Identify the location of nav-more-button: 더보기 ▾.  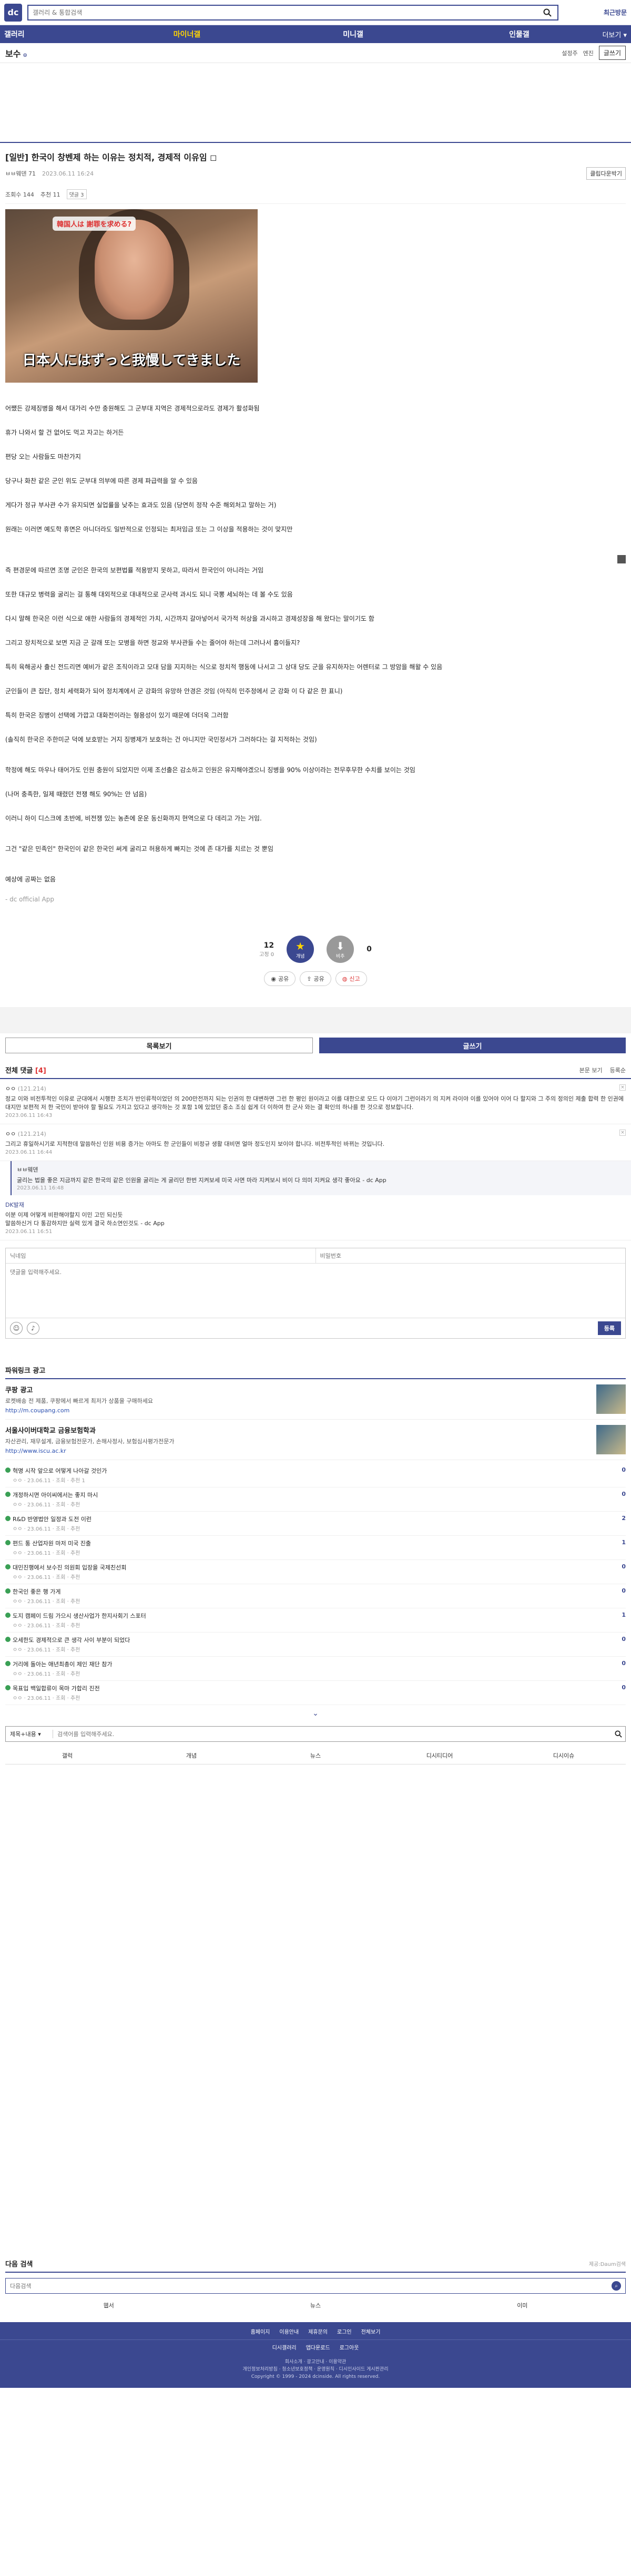
(614, 34).